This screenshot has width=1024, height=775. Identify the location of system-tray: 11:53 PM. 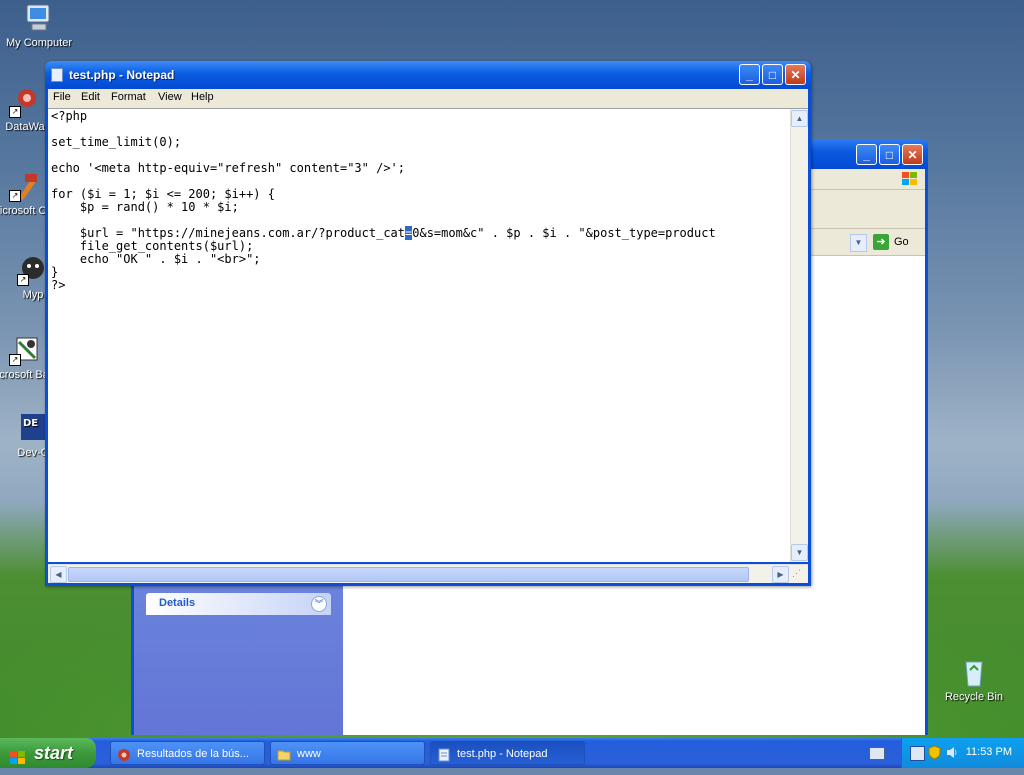
(962, 753).